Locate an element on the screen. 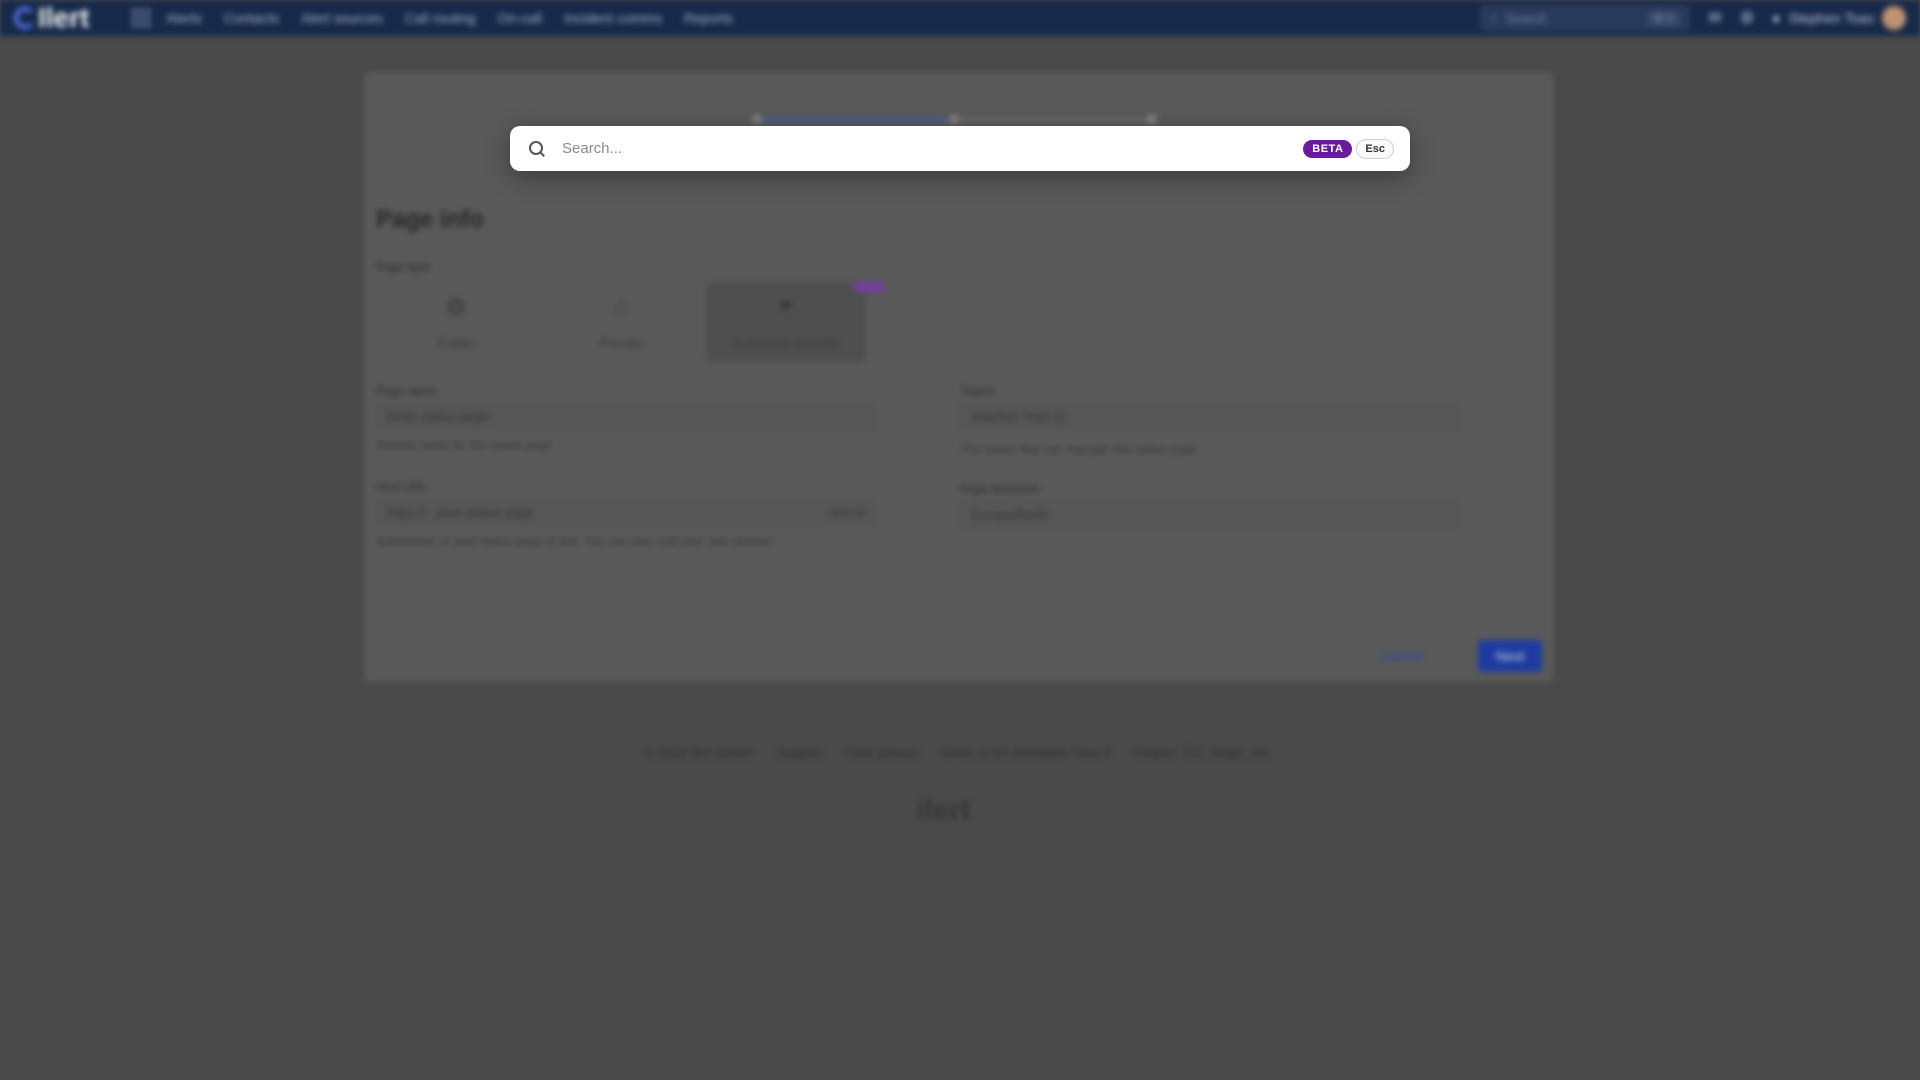  beta-badge: BETA is located at coordinates (1328, 148).